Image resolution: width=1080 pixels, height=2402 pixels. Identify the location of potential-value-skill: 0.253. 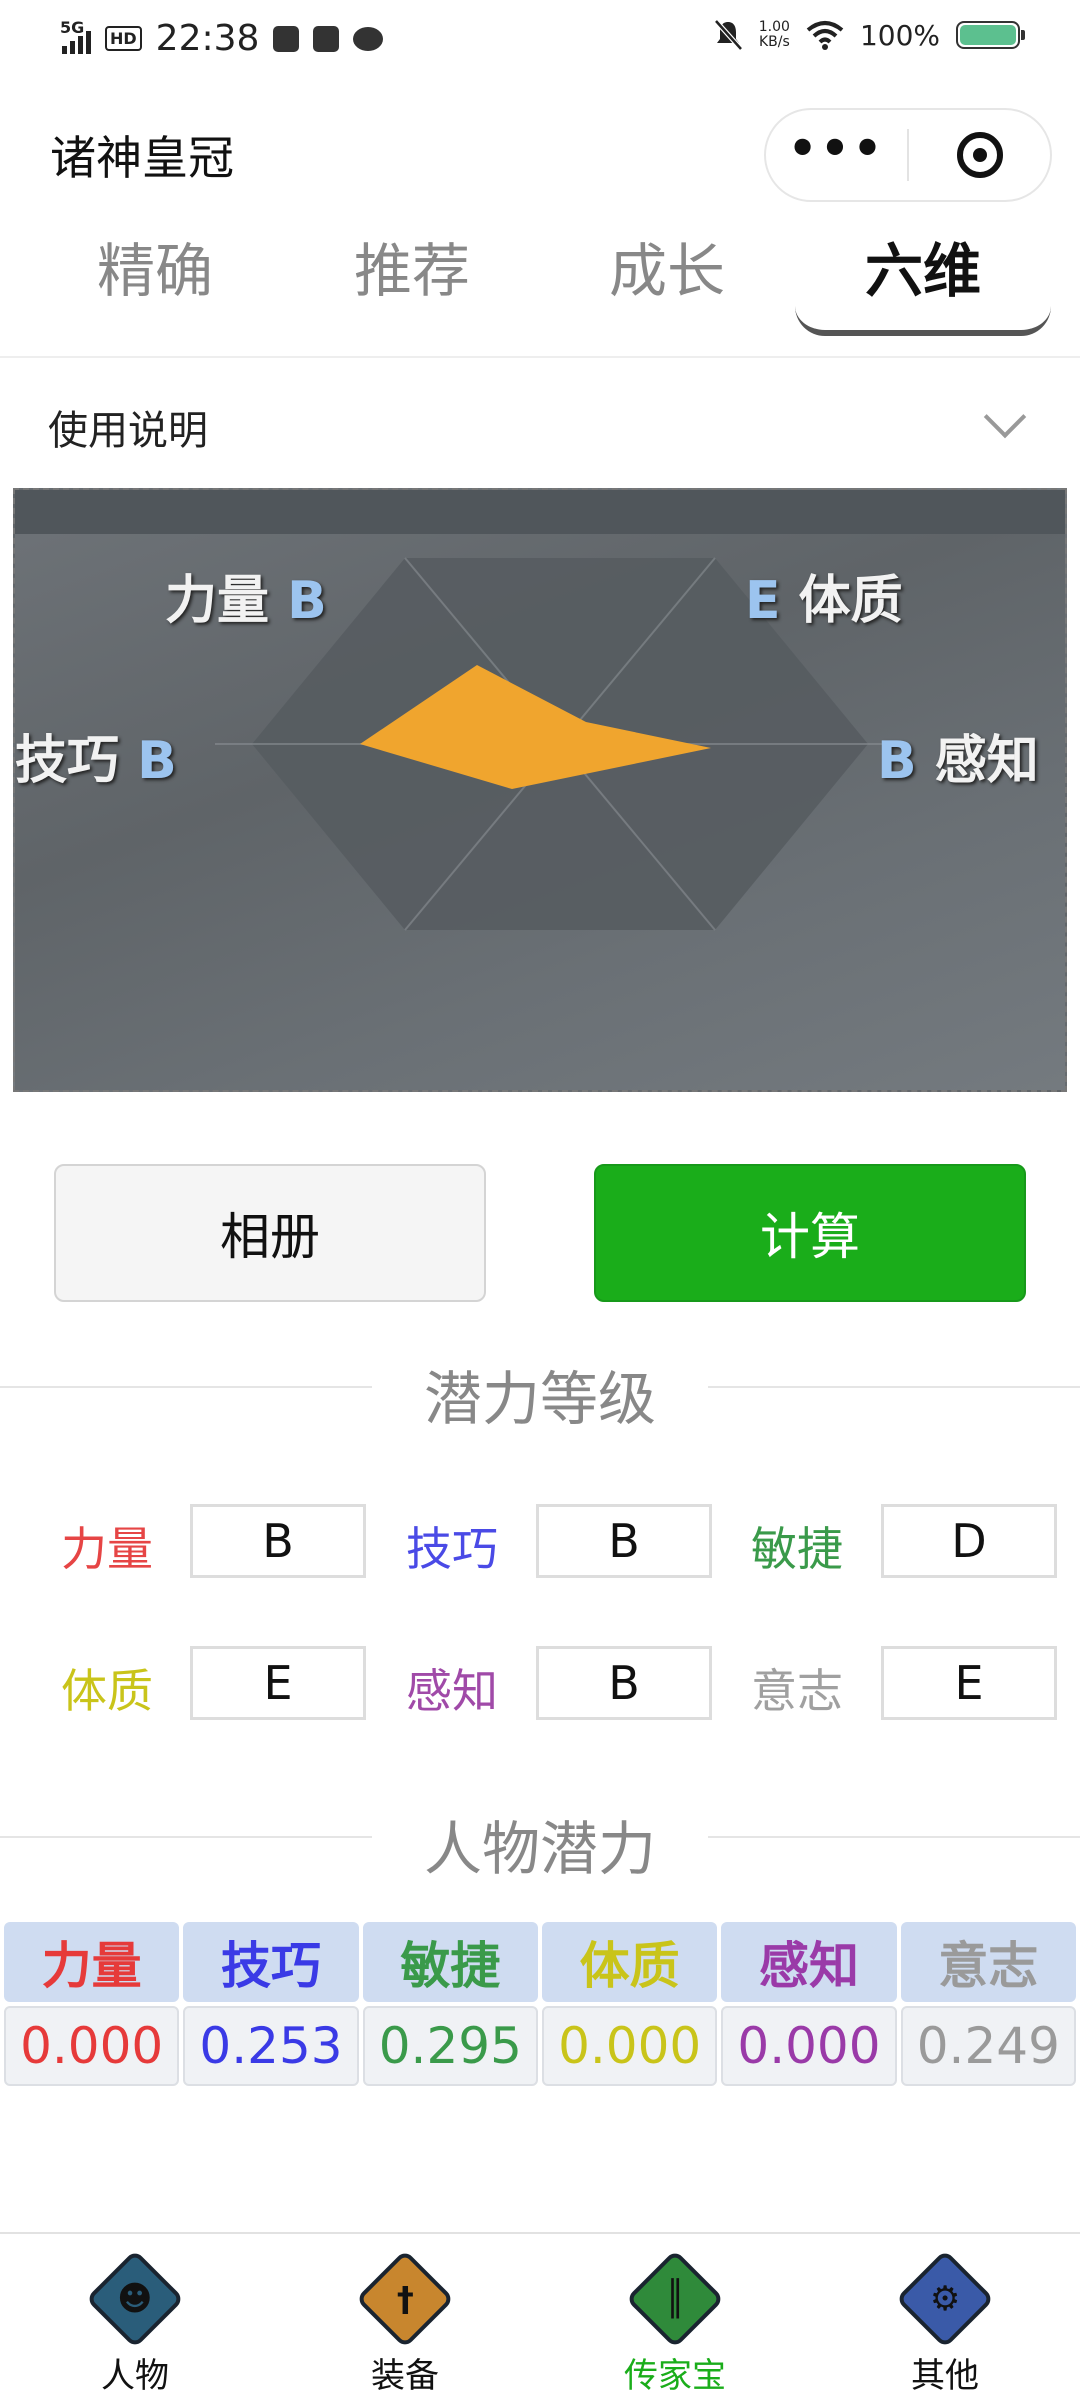
(271, 2046).